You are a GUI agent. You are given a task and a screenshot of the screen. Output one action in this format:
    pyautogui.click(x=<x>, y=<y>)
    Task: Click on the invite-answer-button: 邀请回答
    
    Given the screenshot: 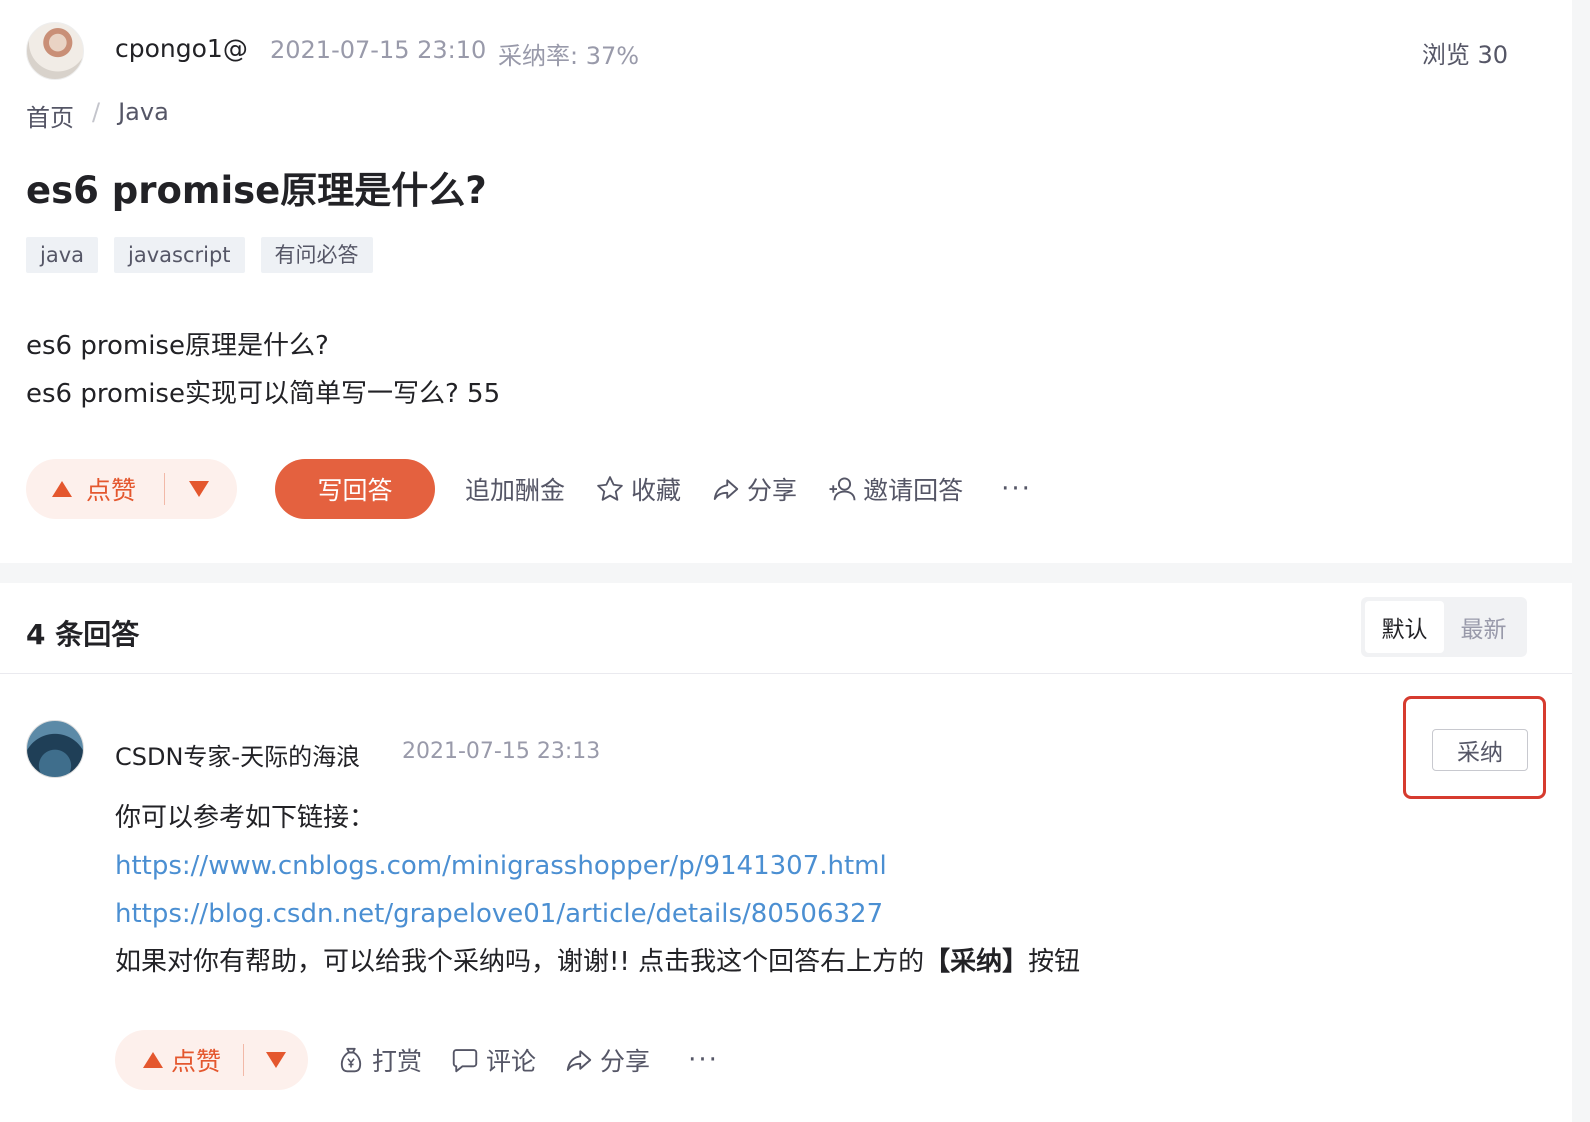 What is the action you would take?
    pyautogui.click(x=895, y=489)
    